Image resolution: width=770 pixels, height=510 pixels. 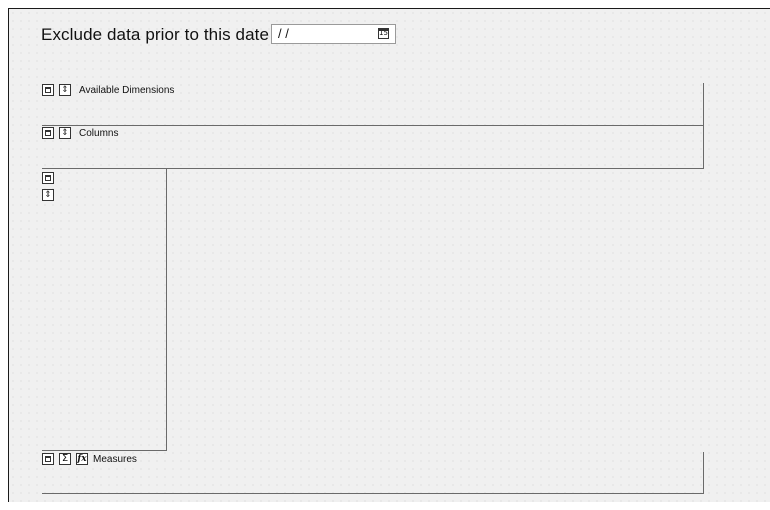 What do you see at coordinates (48, 195) in the screenshot?
I see `rows-sort-icon: ⇕` at bounding box center [48, 195].